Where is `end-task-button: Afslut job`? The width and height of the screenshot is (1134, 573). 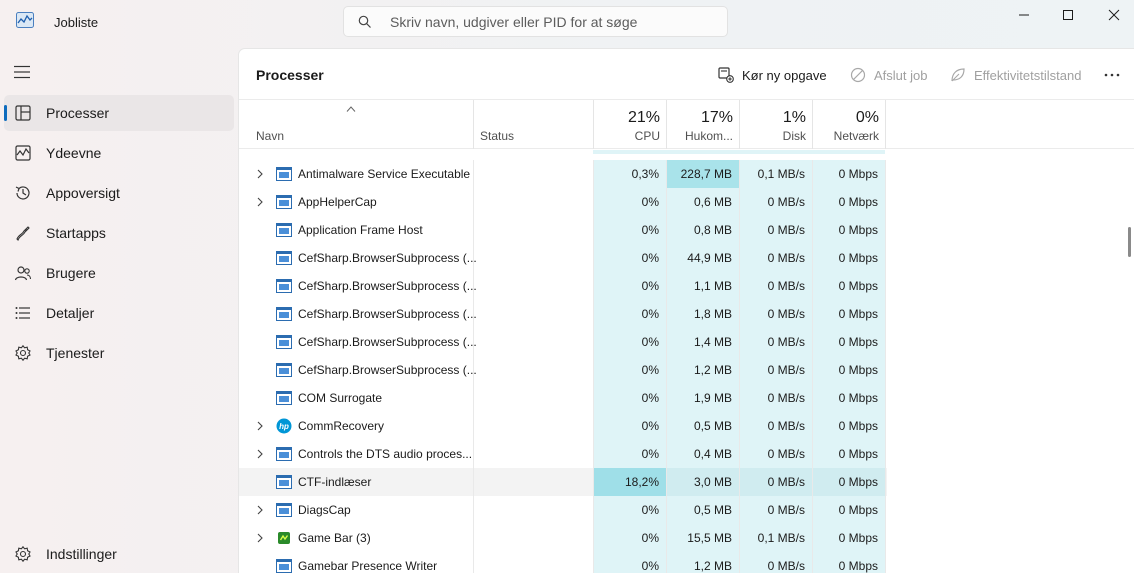 end-task-button: Afslut job is located at coordinates (888, 75).